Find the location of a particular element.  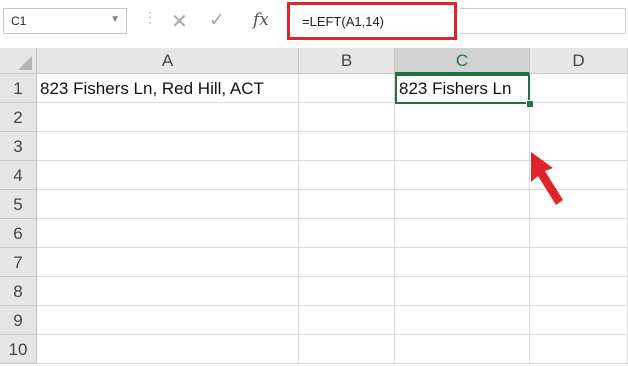

row-header-3: 3 is located at coordinates (18, 146).